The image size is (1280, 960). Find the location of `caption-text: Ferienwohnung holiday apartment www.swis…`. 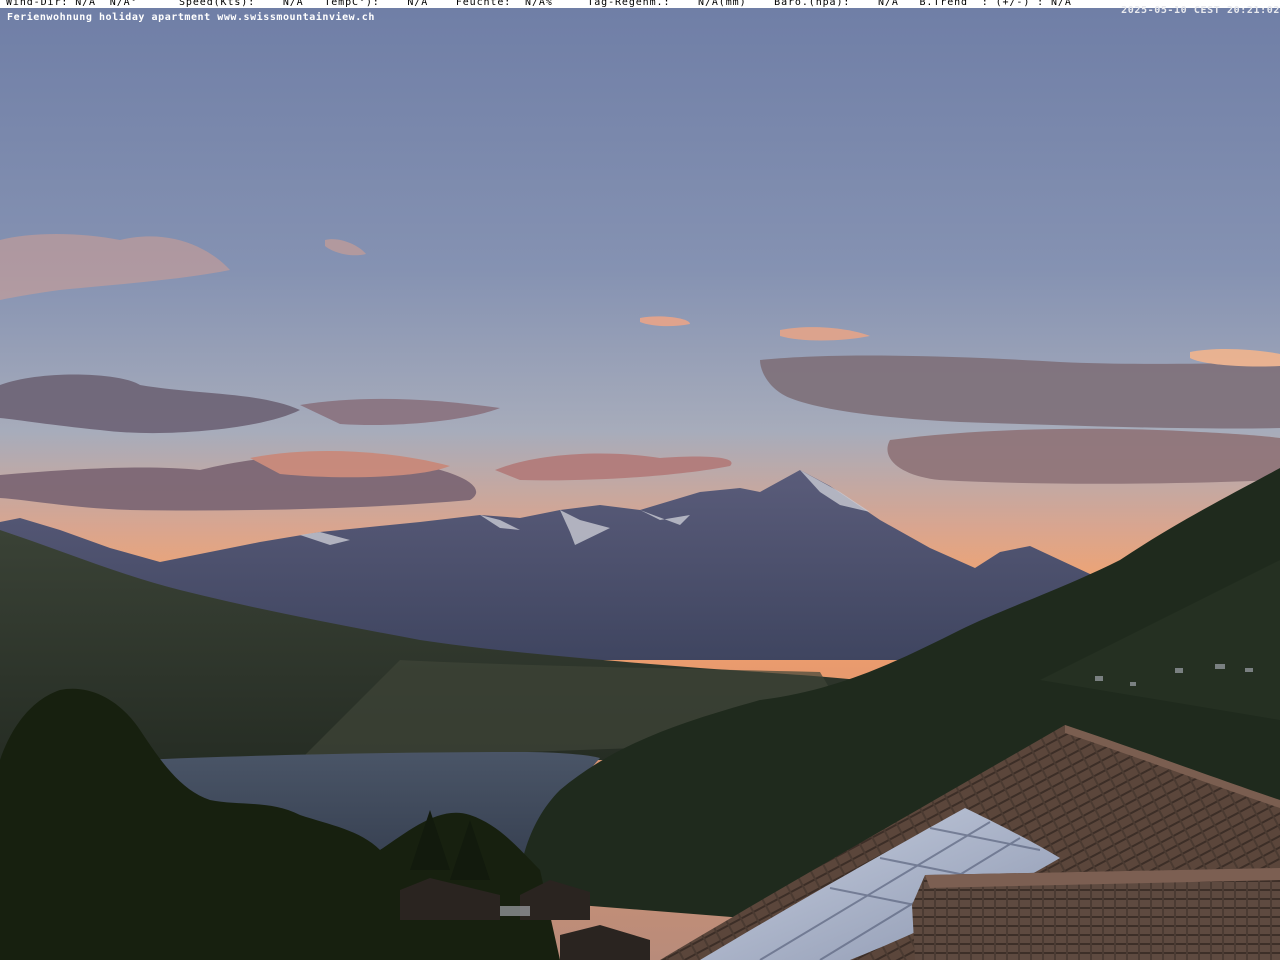

caption-text: Ferienwohnung holiday apartment www.swis… is located at coordinates (191, 17).